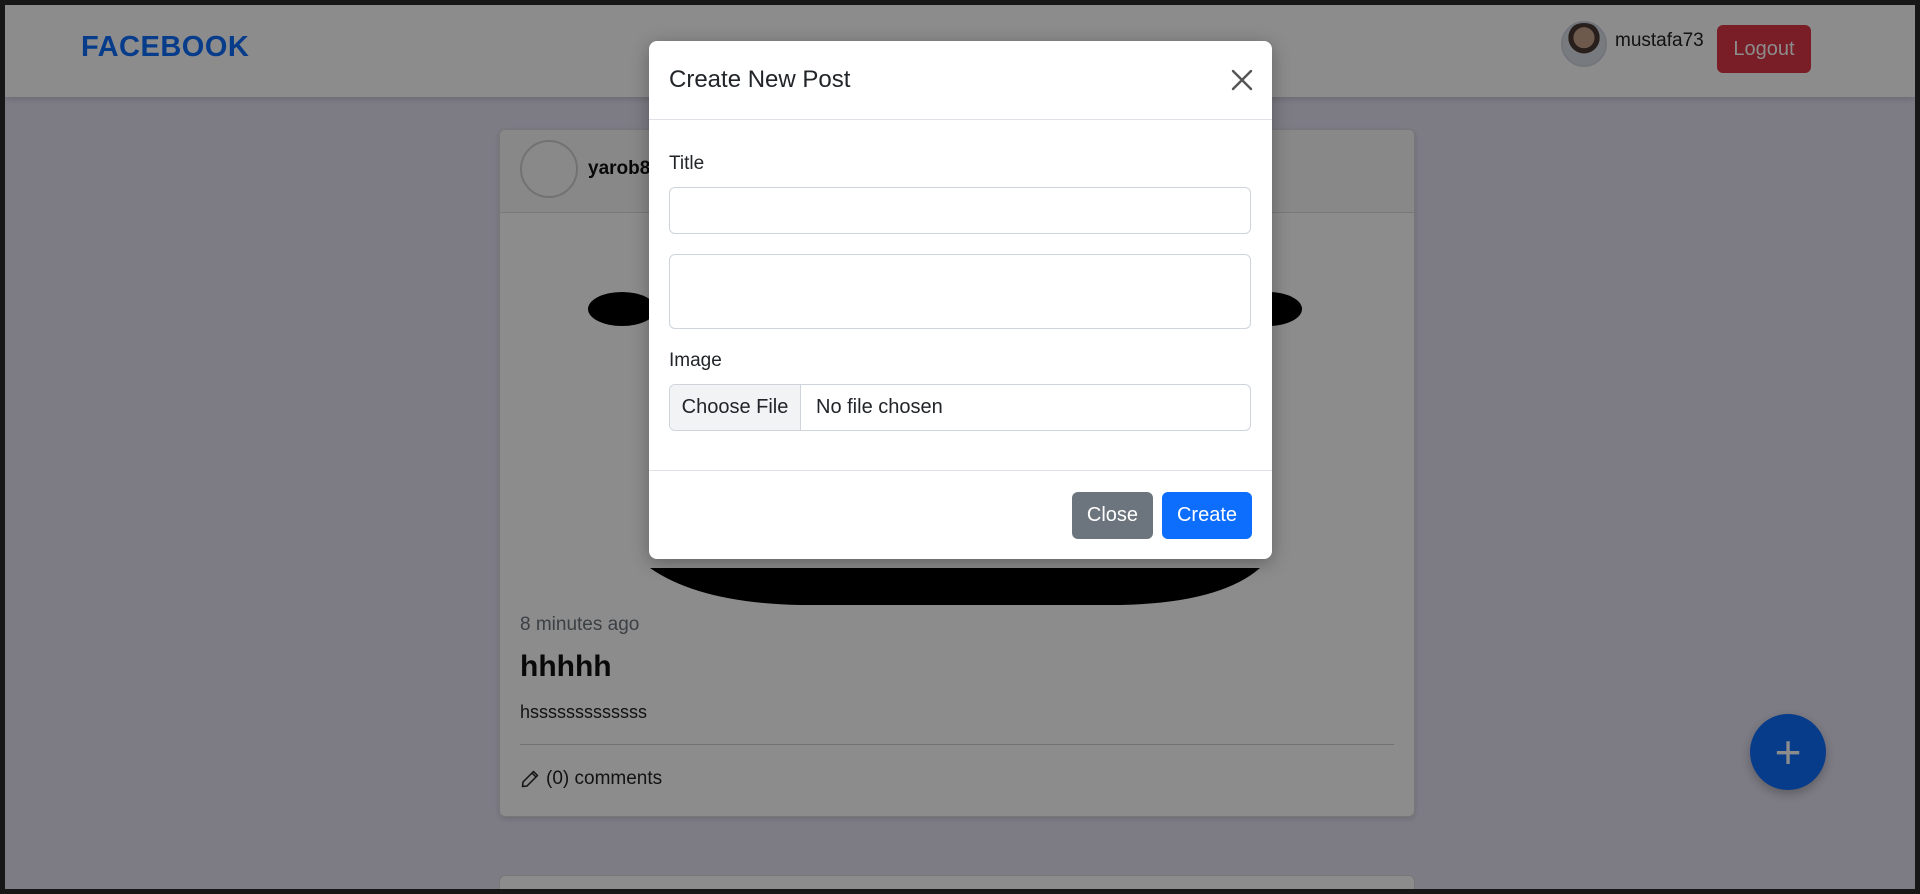 This screenshot has height=894, width=1920. I want to click on modal-header: Create New Post, so click(960, 80).